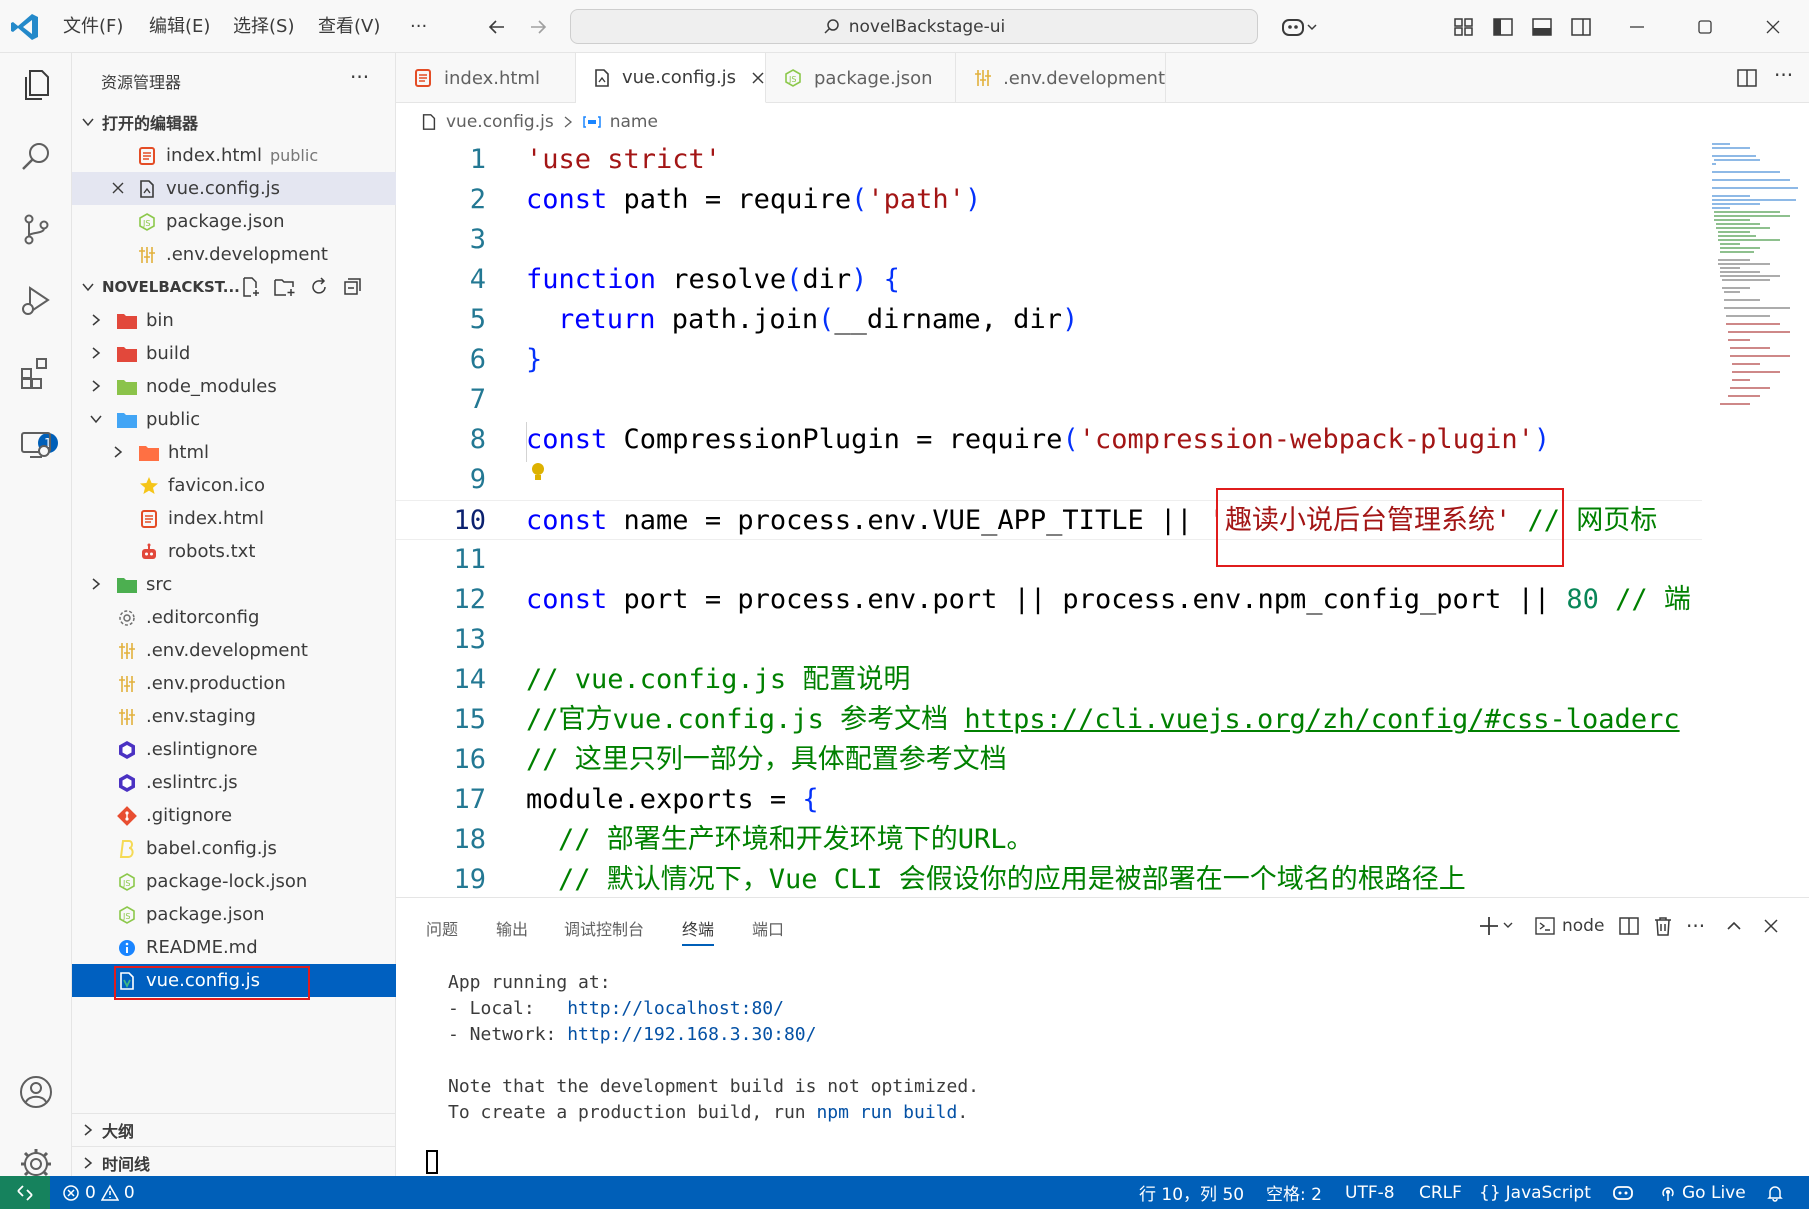 The height and width of the screenshot is (1209, 1809). What do you see at coordinates (359, 77) in the screenshot?
I see `explorer-more-button: ···` at bounding box center [359, 77].